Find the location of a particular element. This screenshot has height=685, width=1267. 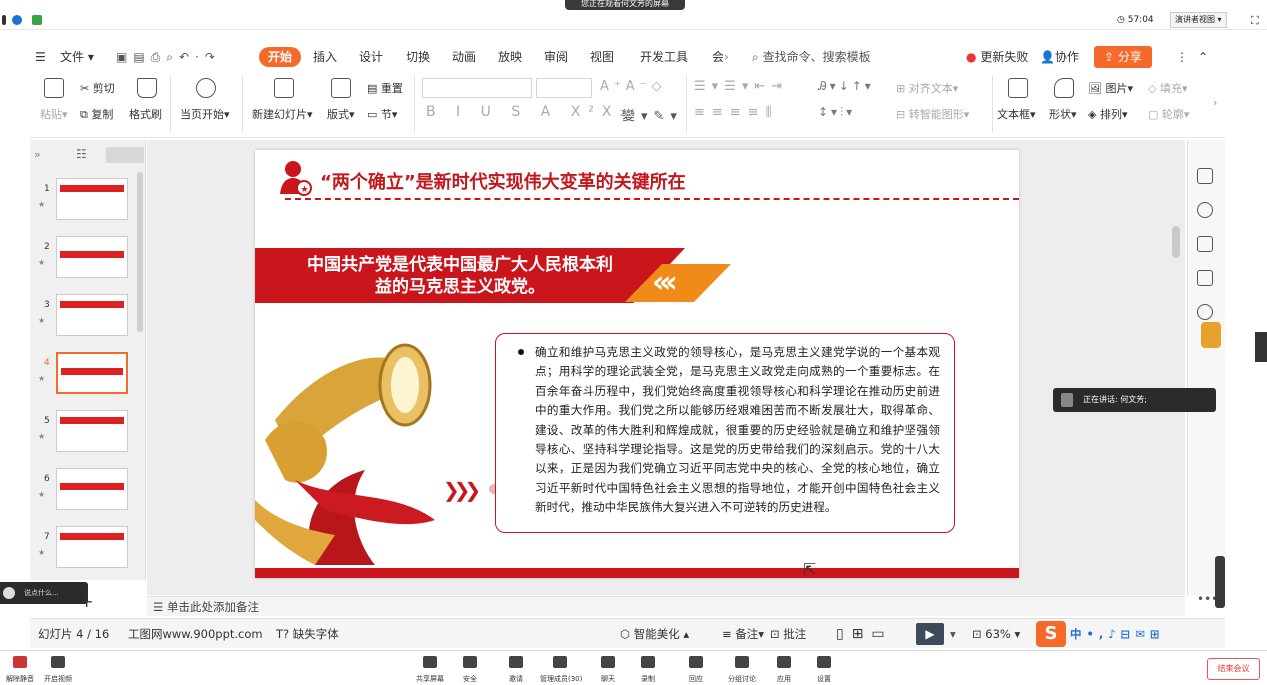

breakout-button: 分组讨论 is located at coordinates (742, 667).